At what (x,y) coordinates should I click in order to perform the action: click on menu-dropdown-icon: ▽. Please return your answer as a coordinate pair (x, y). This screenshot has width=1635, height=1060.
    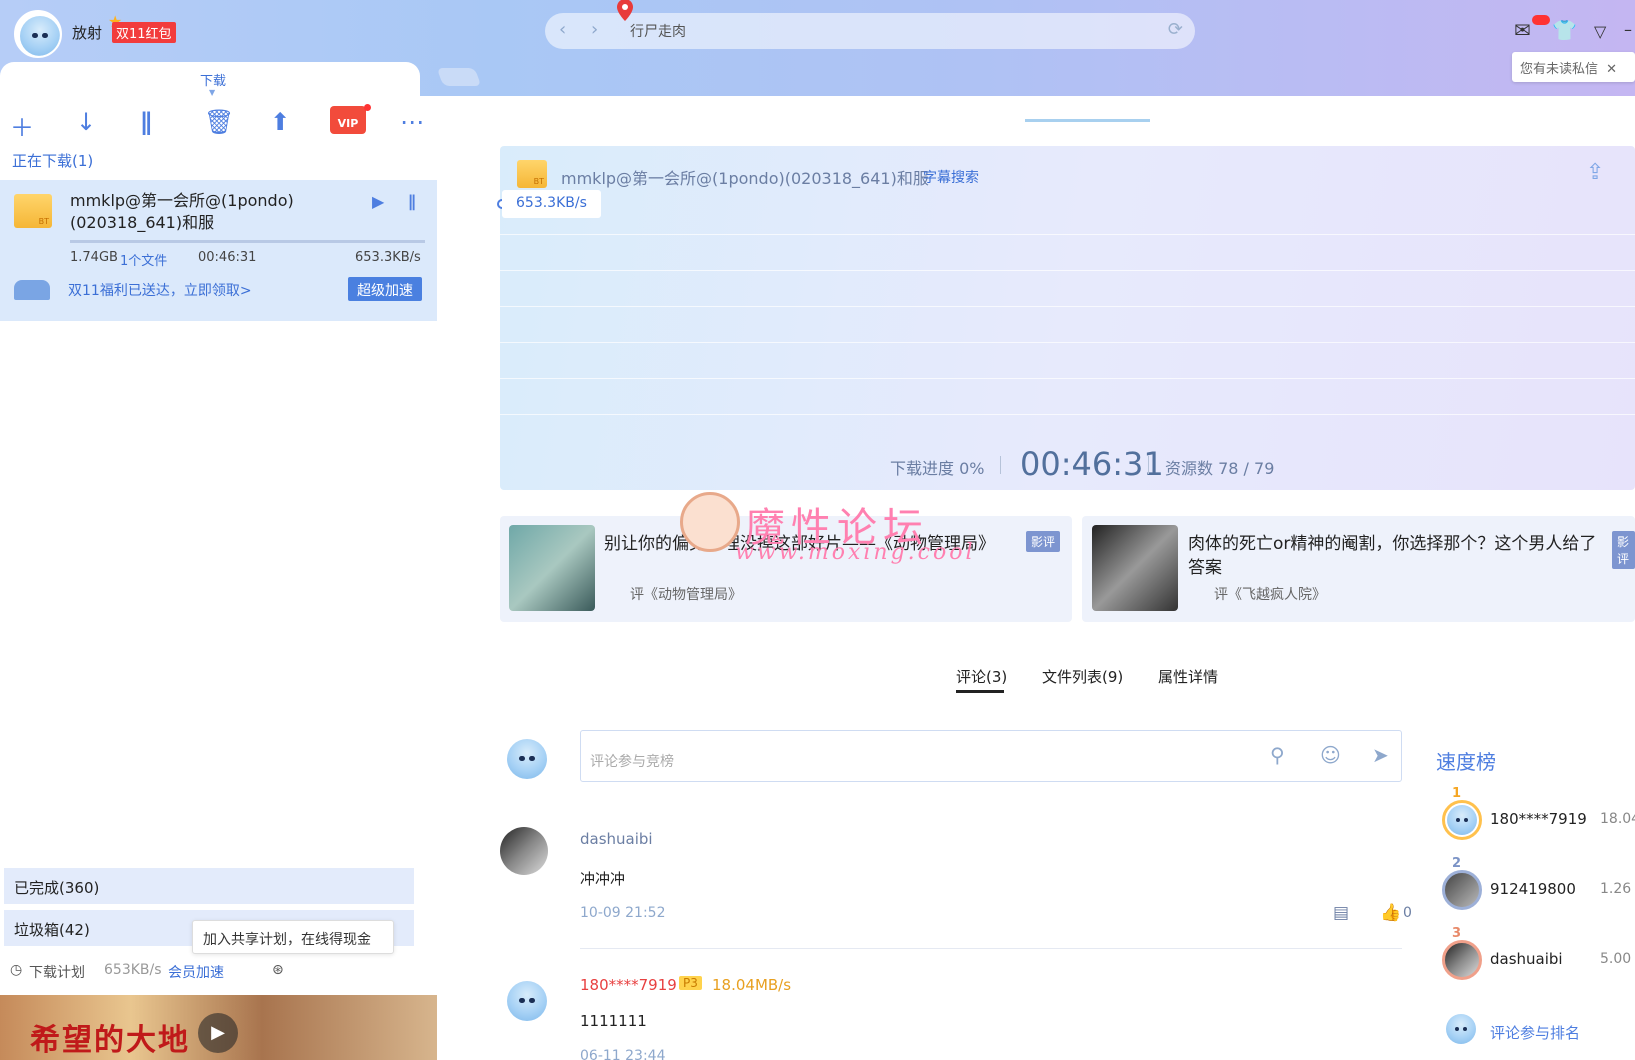
    Looking at the image, I should click on (1600, 31).